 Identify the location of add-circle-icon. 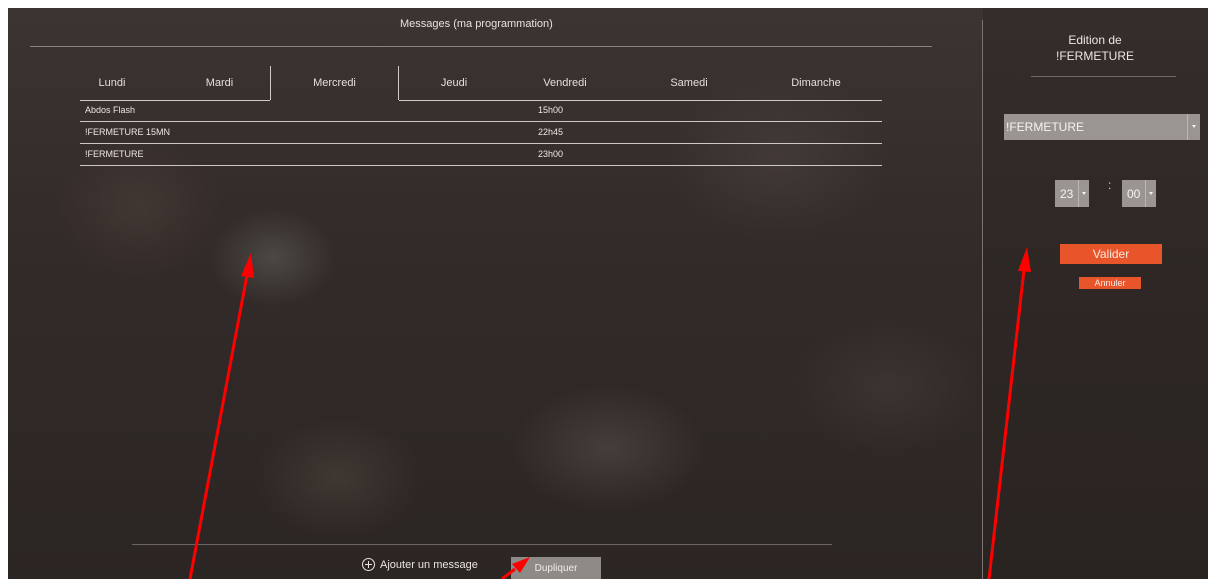
(368, 564).